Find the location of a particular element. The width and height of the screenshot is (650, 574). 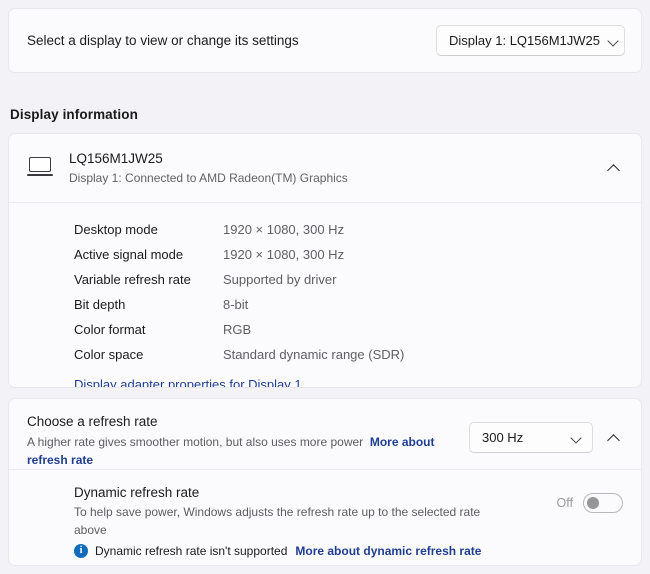

more-about-dynamic-refresh-rate-link: More about dynamic refresh rate is located at coordinates (388, 551).